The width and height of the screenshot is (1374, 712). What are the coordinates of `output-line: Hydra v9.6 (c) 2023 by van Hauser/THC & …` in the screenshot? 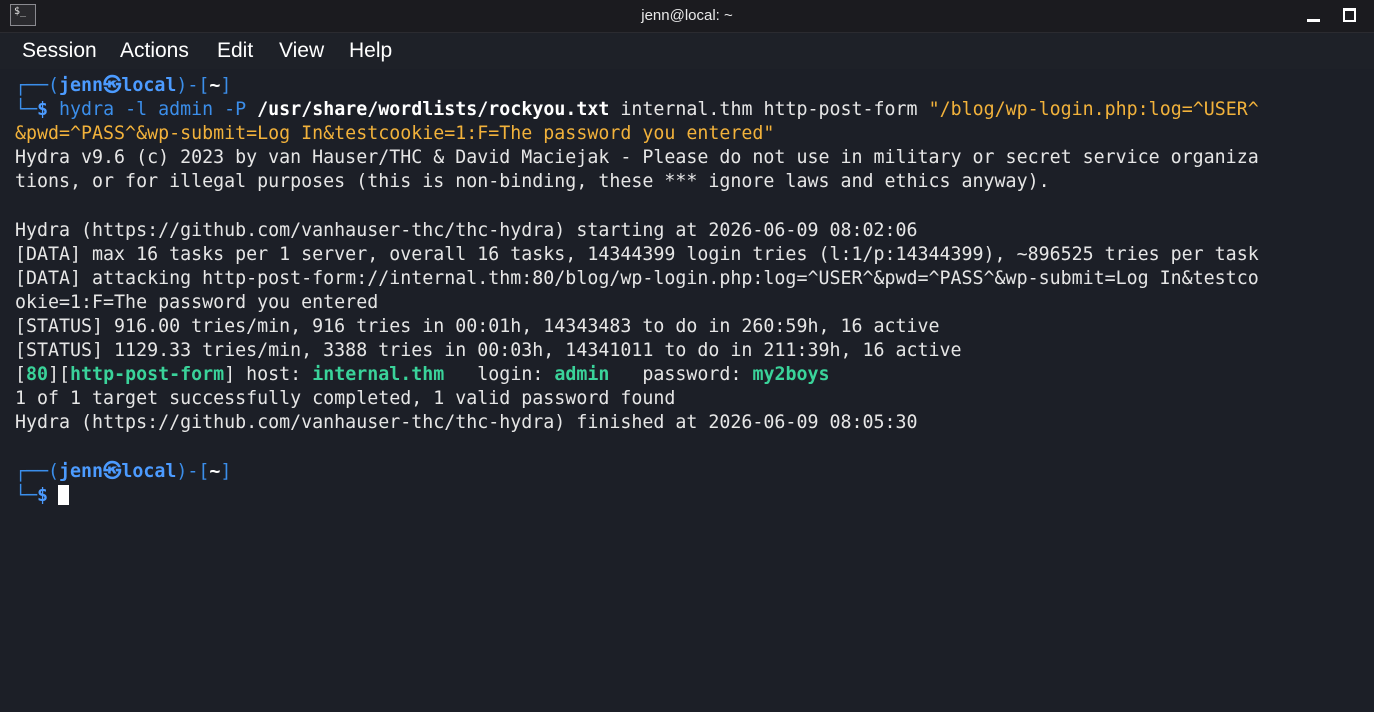 It's located at (637, 158).